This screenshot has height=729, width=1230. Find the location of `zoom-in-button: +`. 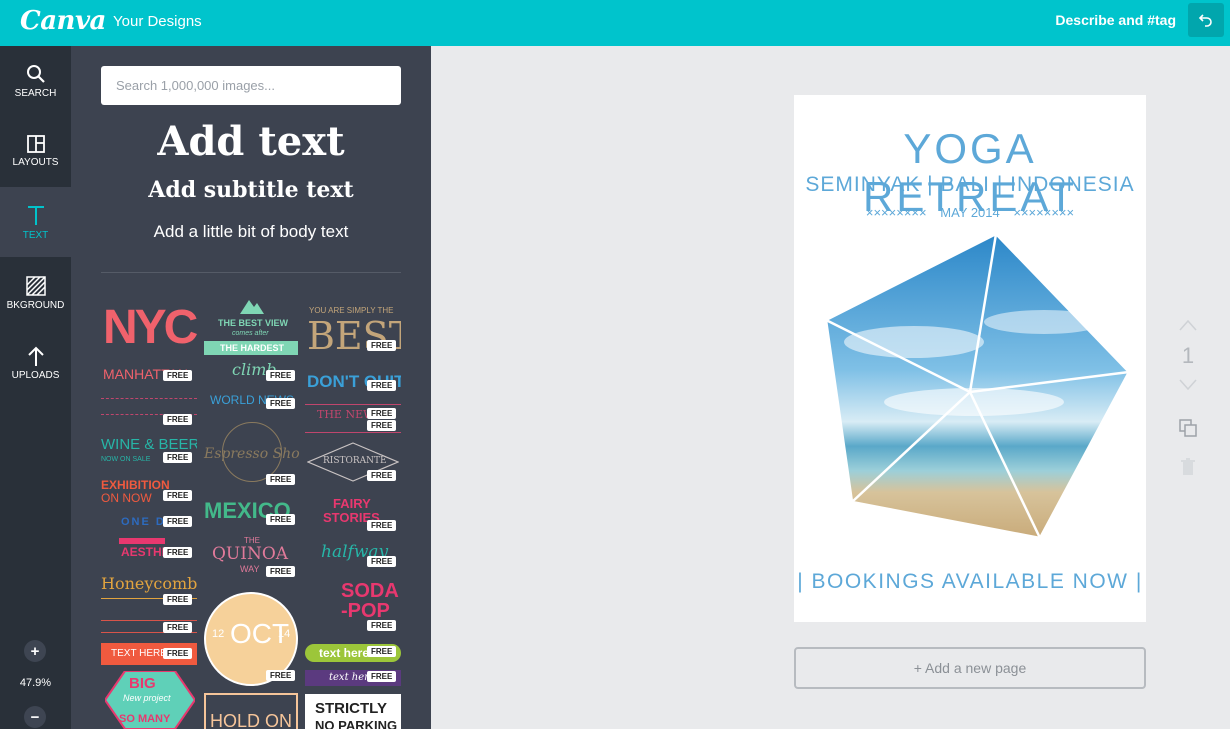

zoom-in-button: + is located at coordinates (35, 651).